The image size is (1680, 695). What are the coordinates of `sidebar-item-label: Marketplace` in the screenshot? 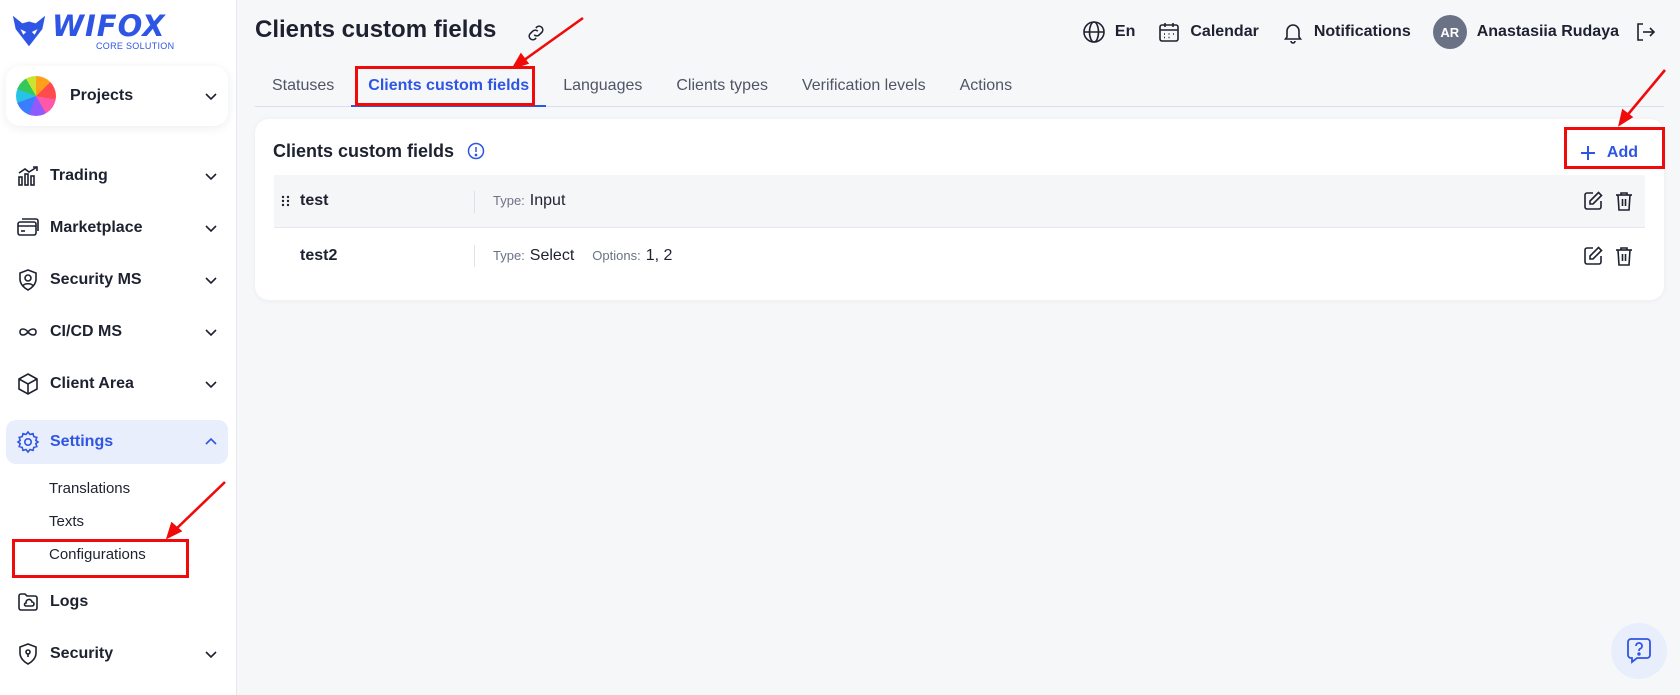 It's located at (96, 227).